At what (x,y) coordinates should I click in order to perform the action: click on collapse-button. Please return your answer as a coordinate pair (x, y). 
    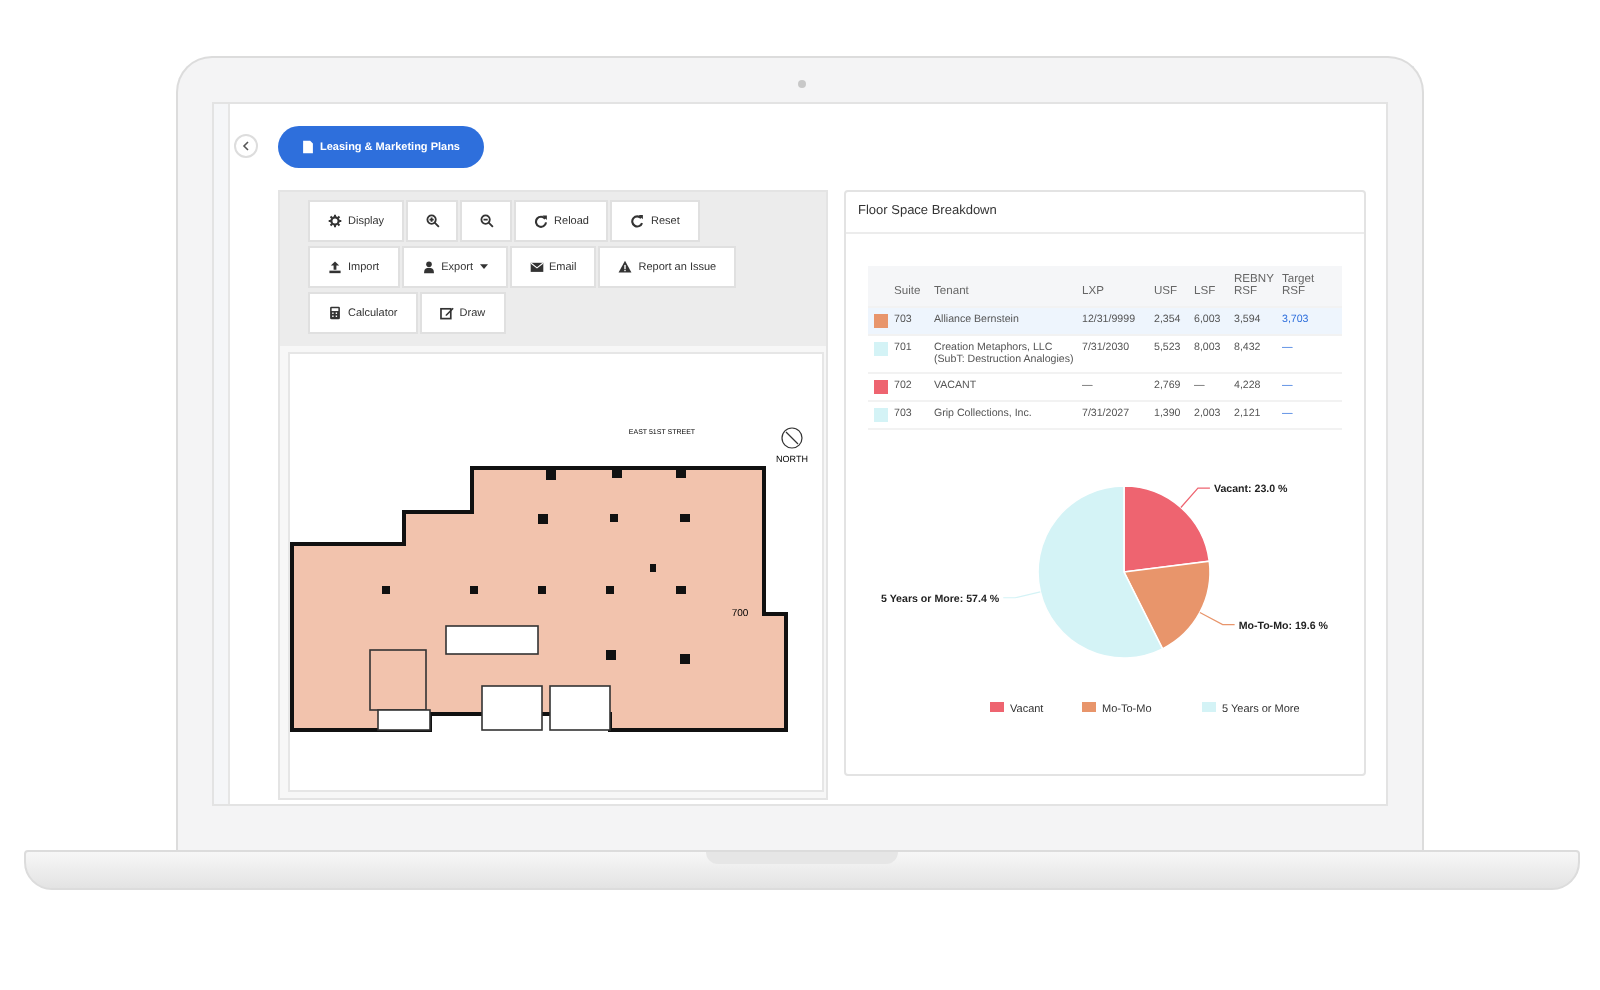
    Looking at the image, I should click on (246, 146).